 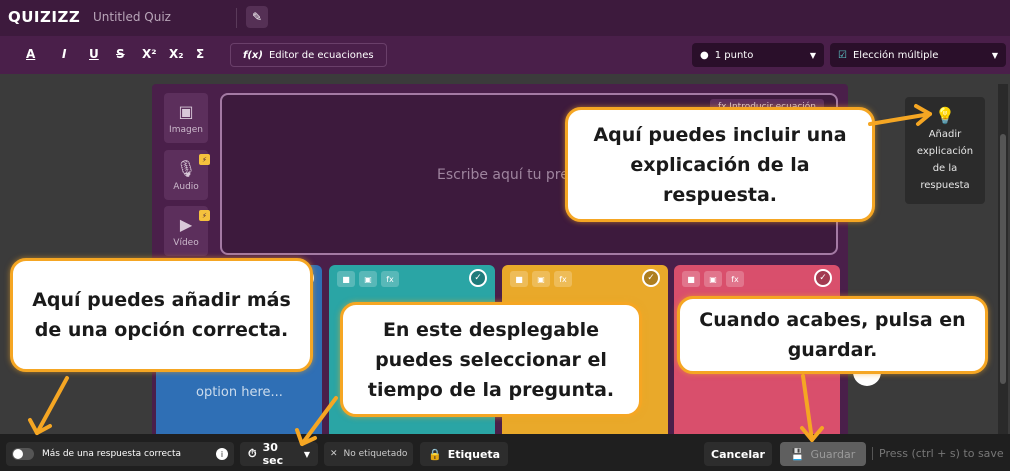 What do you see at coordinates (319, 421) in the screenshot?
I see `arrow-time` at bounding box center [319, 421].